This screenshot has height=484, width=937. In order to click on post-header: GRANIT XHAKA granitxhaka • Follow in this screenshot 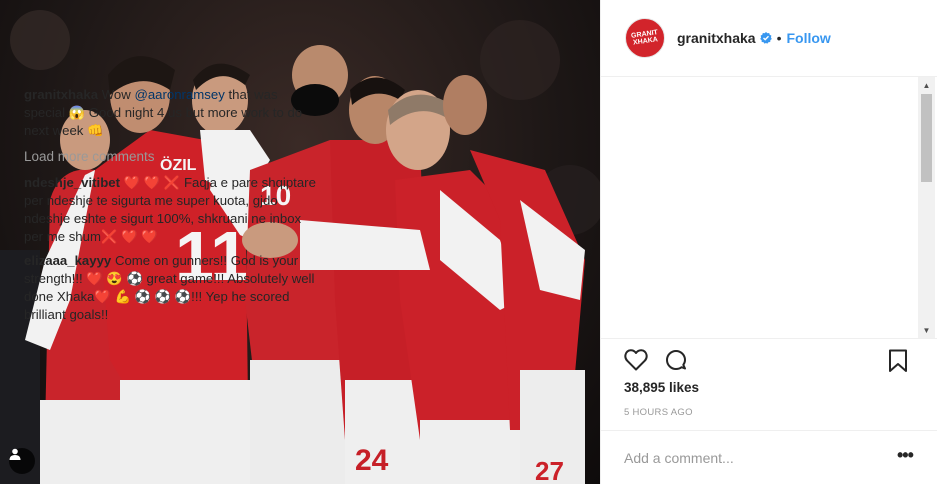, I will do `click(769, 38)`.